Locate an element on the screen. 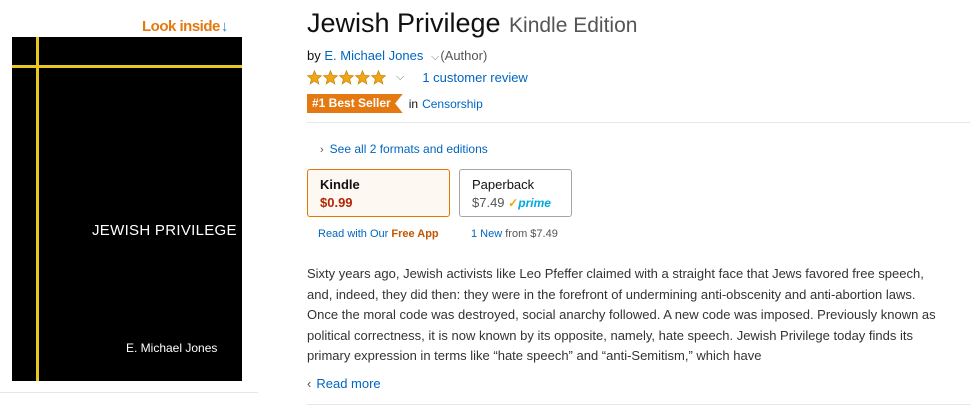  arrow-down-icon: ↓ is located at coordinates (224, 26).